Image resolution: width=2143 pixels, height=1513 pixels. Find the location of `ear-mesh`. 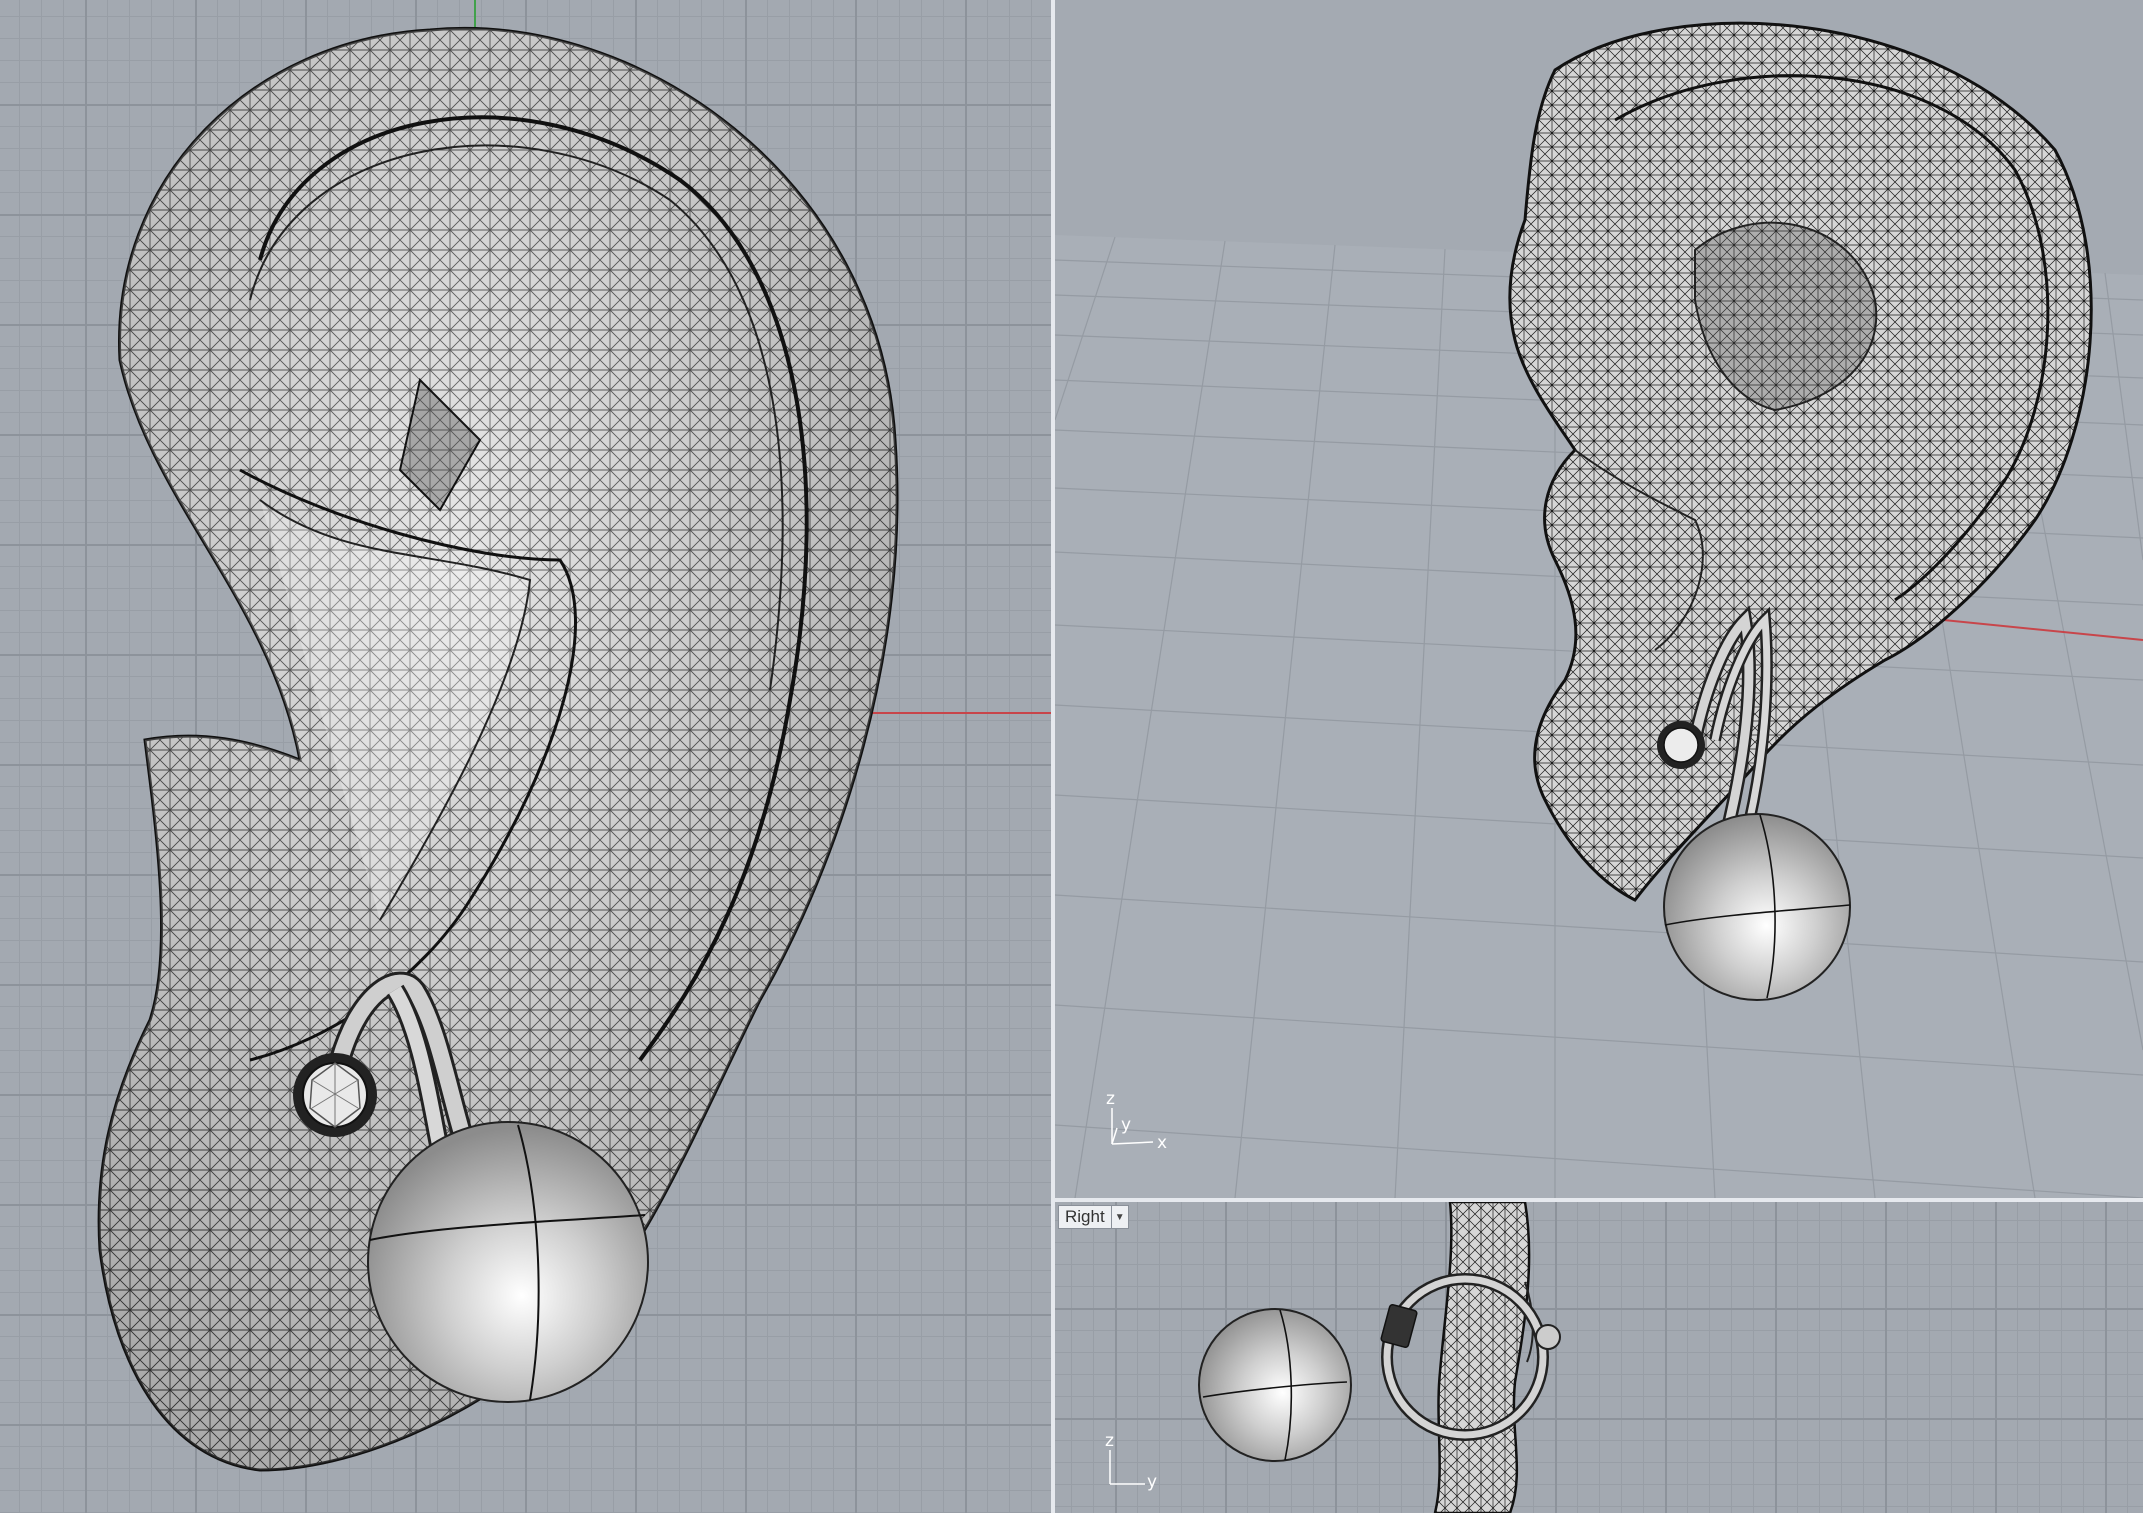

ear-mesh is located at coordinates (1483, 1357).